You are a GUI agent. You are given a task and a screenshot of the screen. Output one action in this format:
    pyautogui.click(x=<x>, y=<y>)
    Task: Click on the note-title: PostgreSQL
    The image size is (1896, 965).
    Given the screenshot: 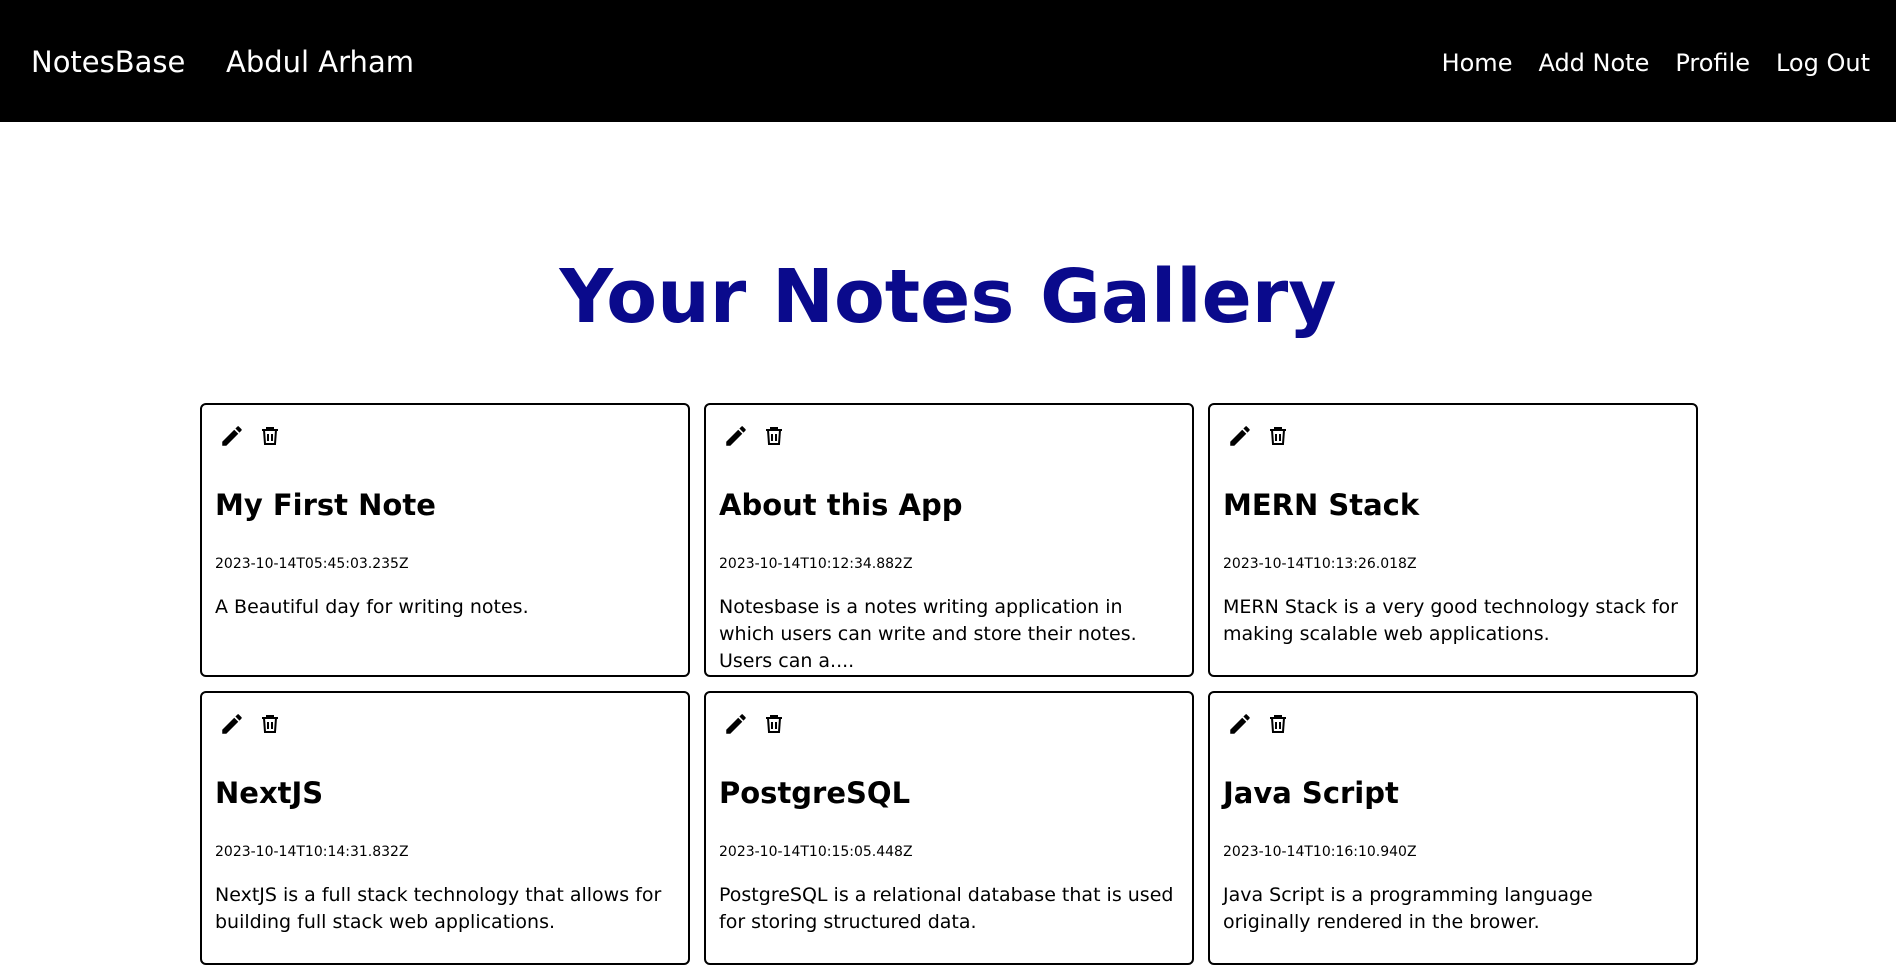 What is the action you would take?
    pyautogui.click(x=815, y=793)
    